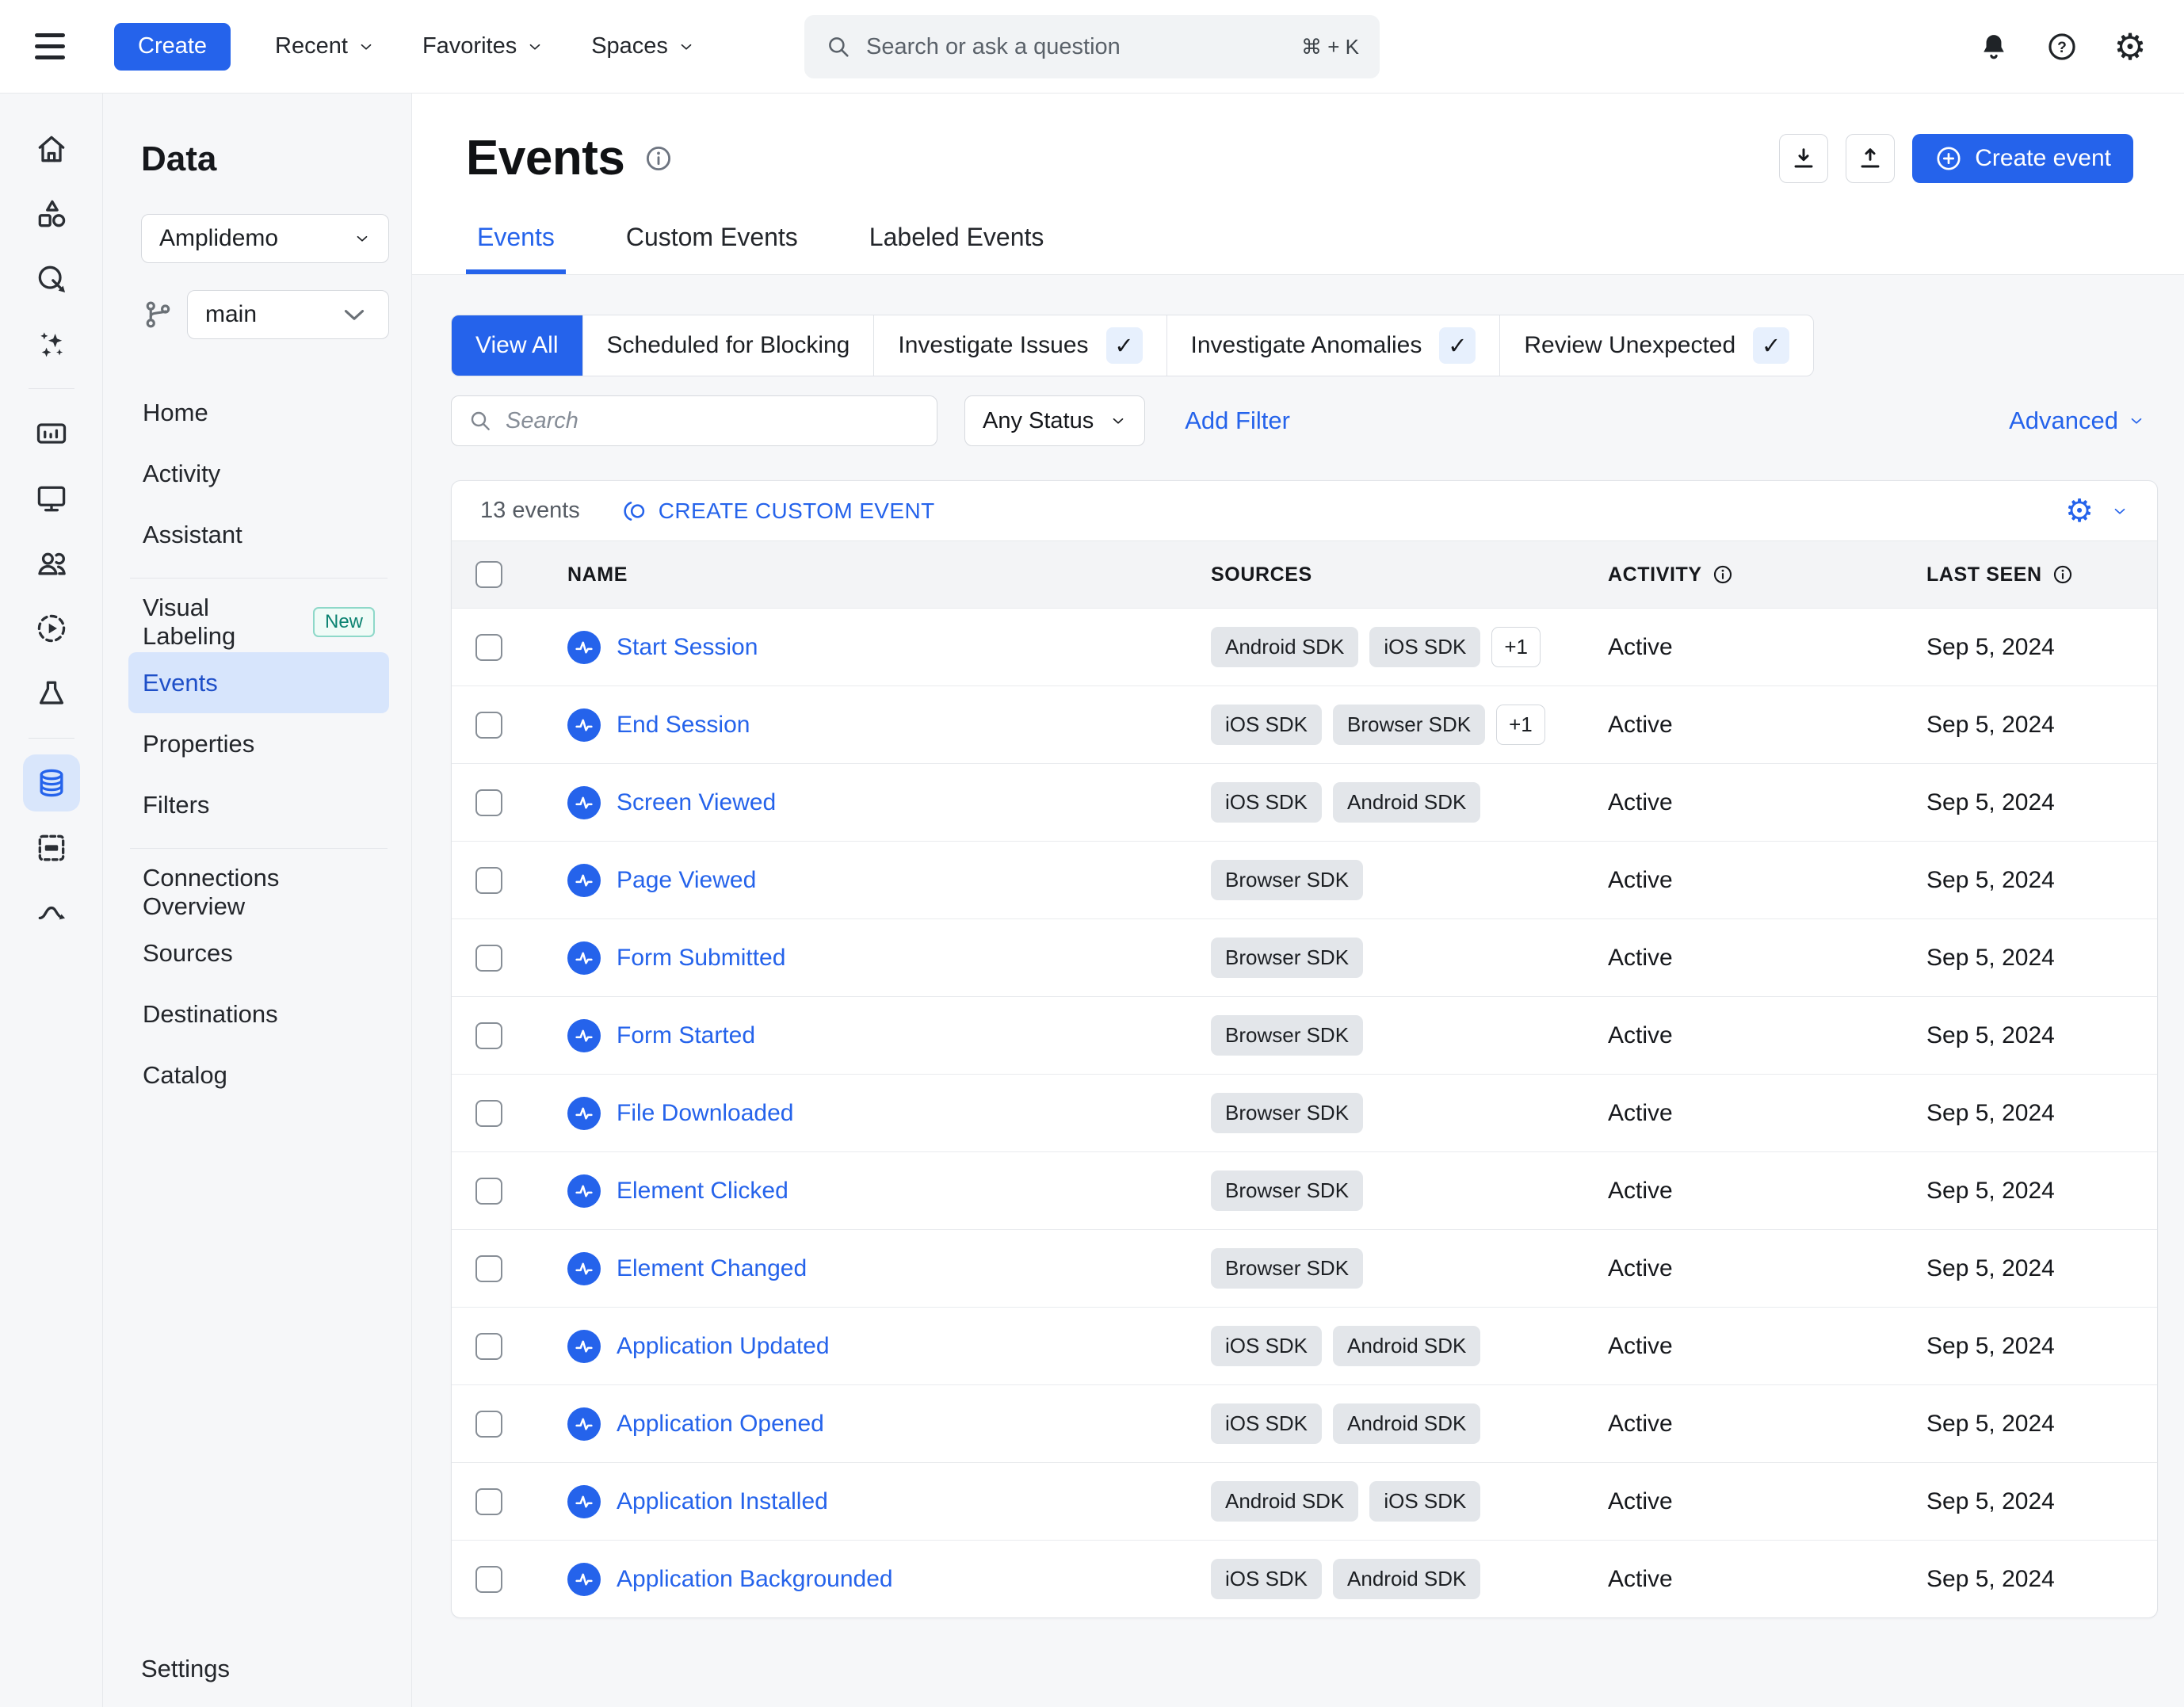 This screenshot has width=2184, height=1707. I want to click on create-event-button: Create event, so click(2022, 158).